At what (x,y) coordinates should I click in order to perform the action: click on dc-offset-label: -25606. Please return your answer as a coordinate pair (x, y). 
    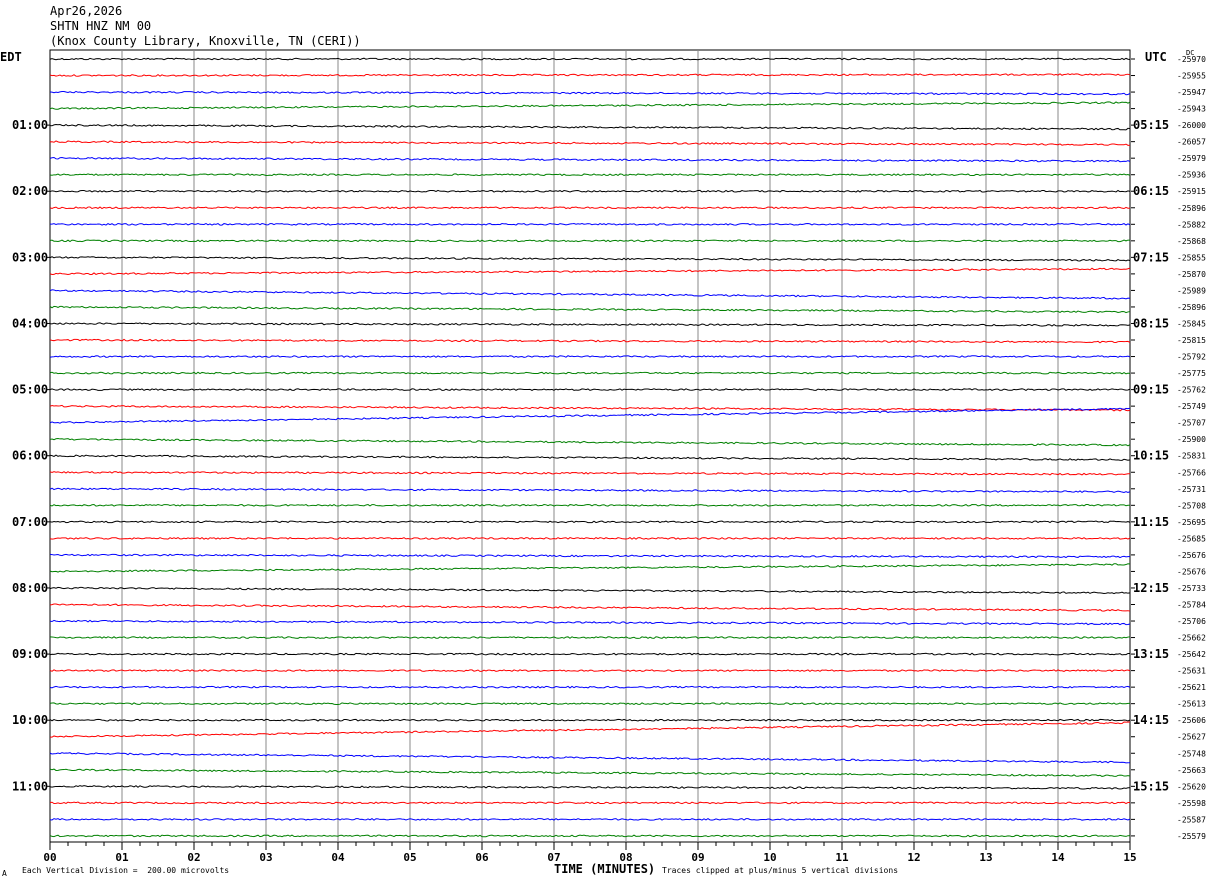
    Looking at the image, I should click on (1191, 720).